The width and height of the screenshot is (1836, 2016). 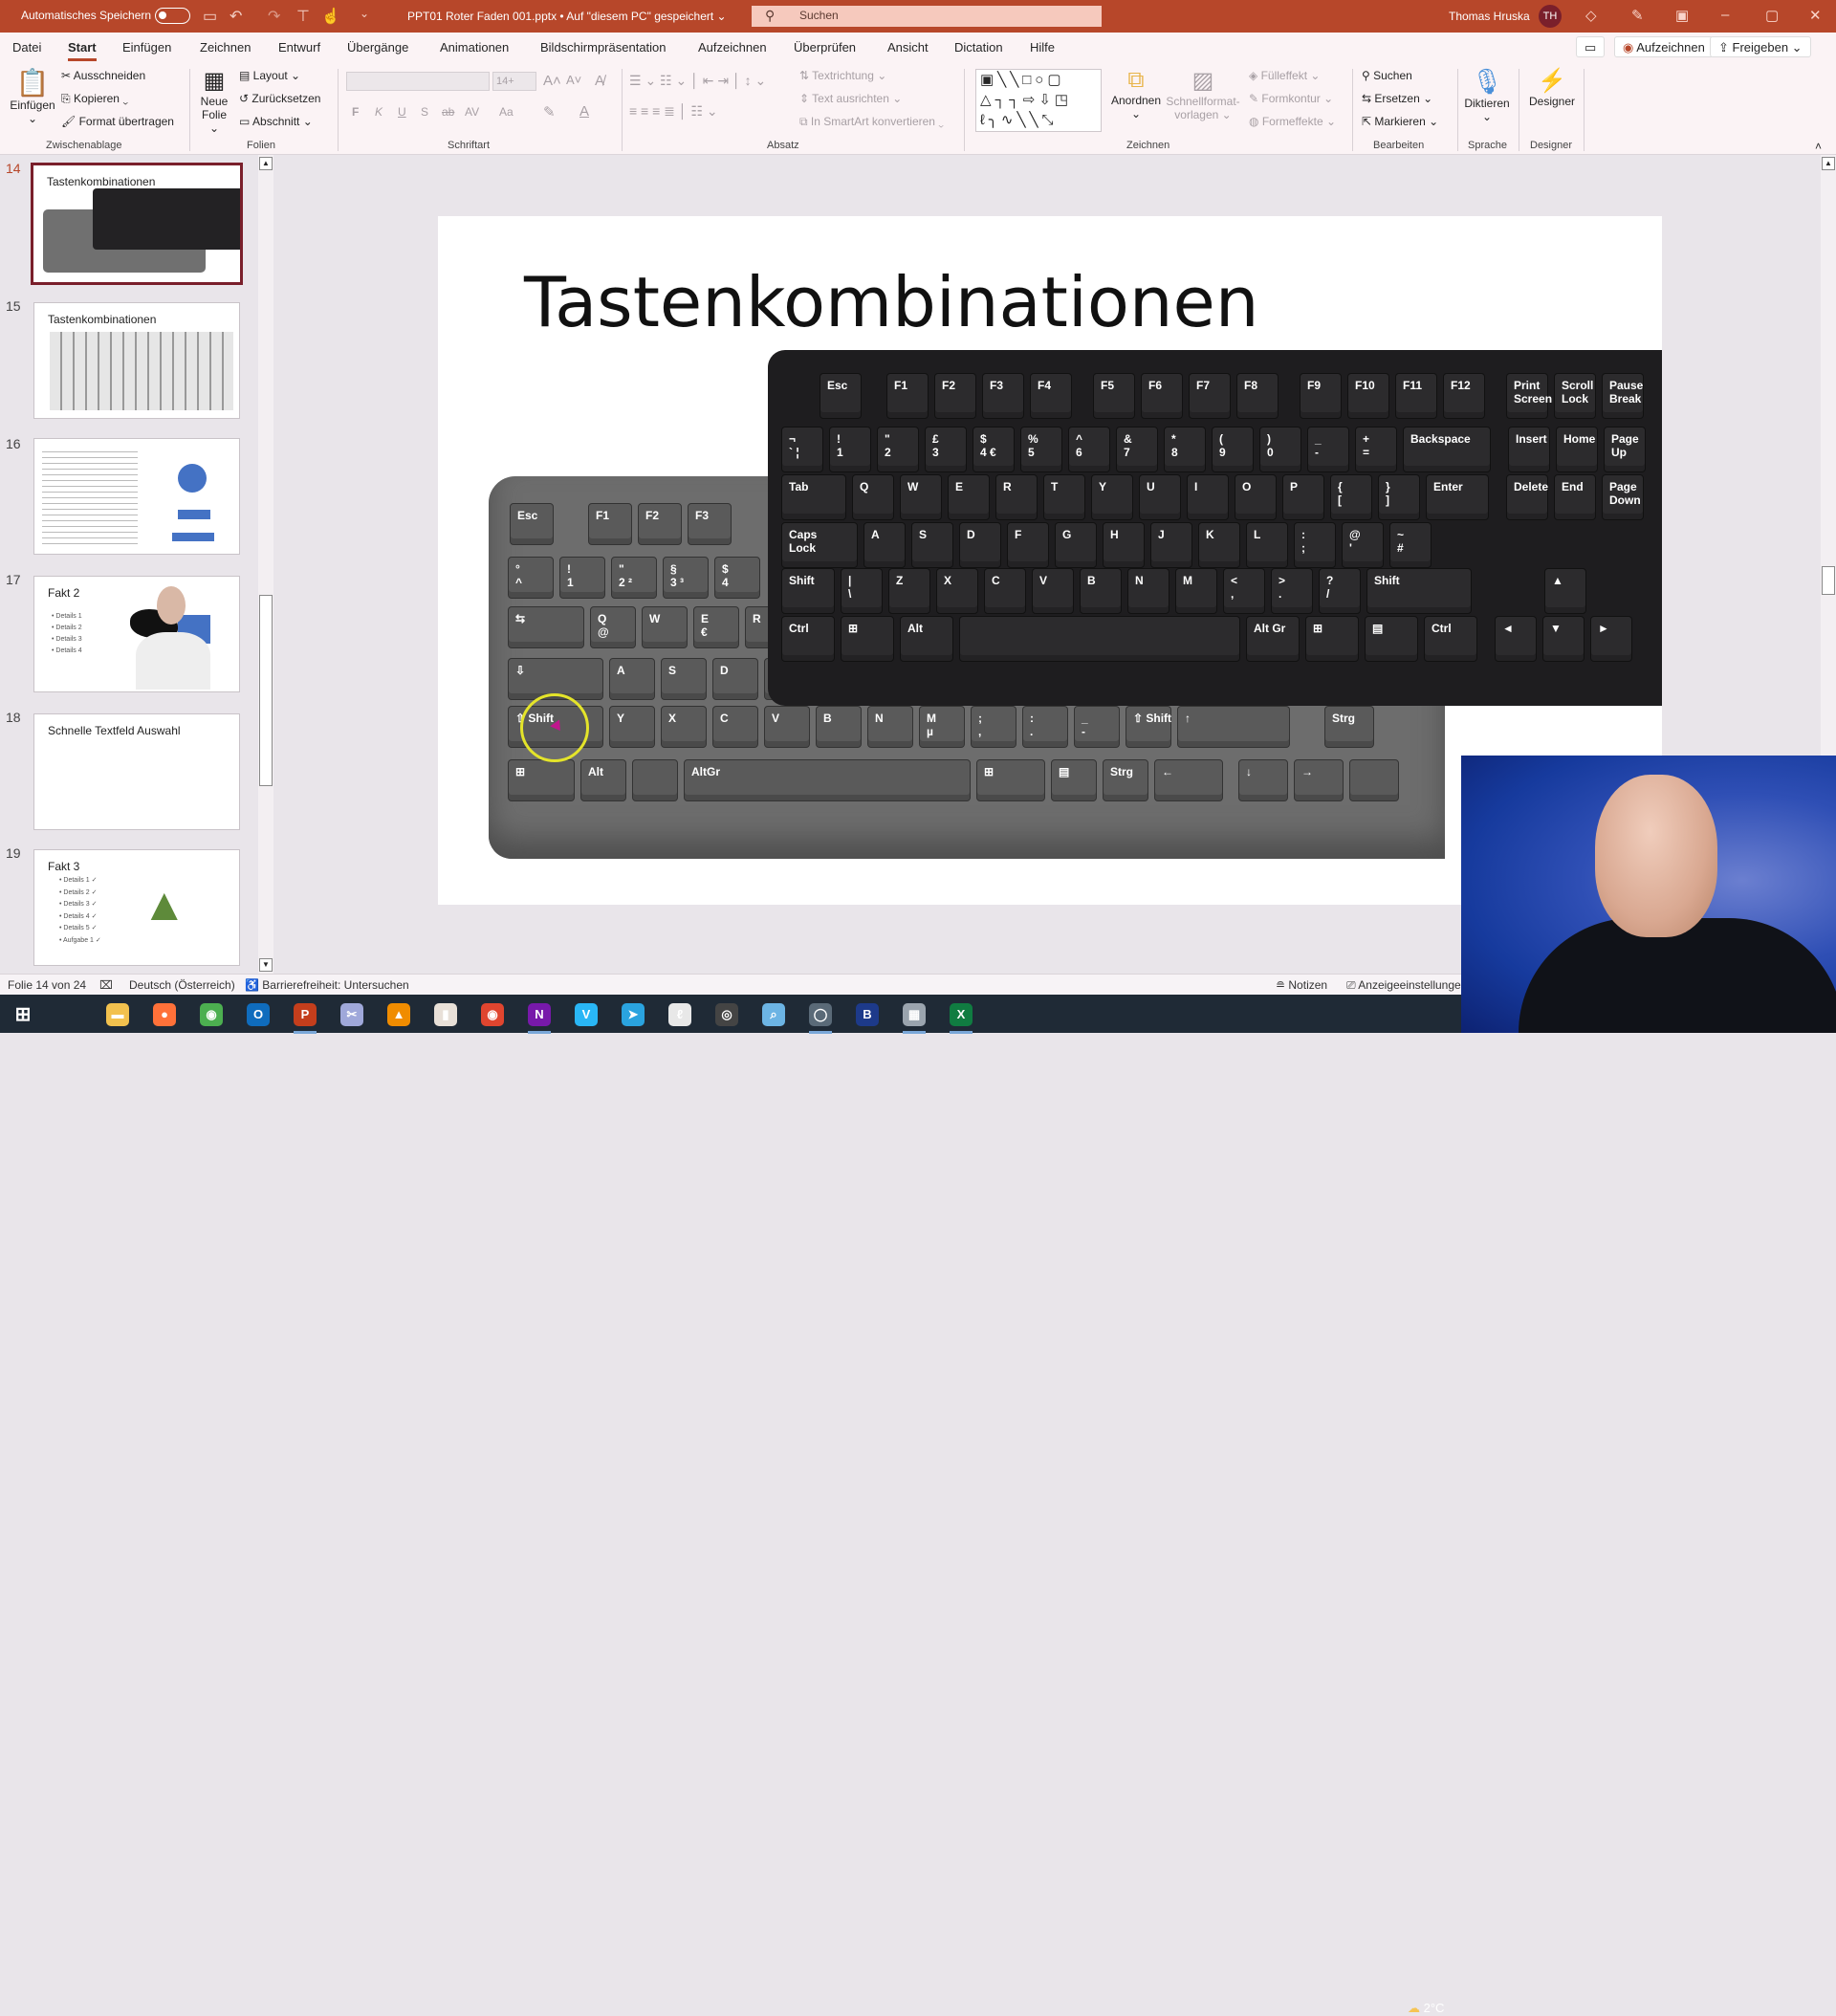 I want to click on thumbnail-scrollbar: ▲ ▼, so click(x=266, y=564).